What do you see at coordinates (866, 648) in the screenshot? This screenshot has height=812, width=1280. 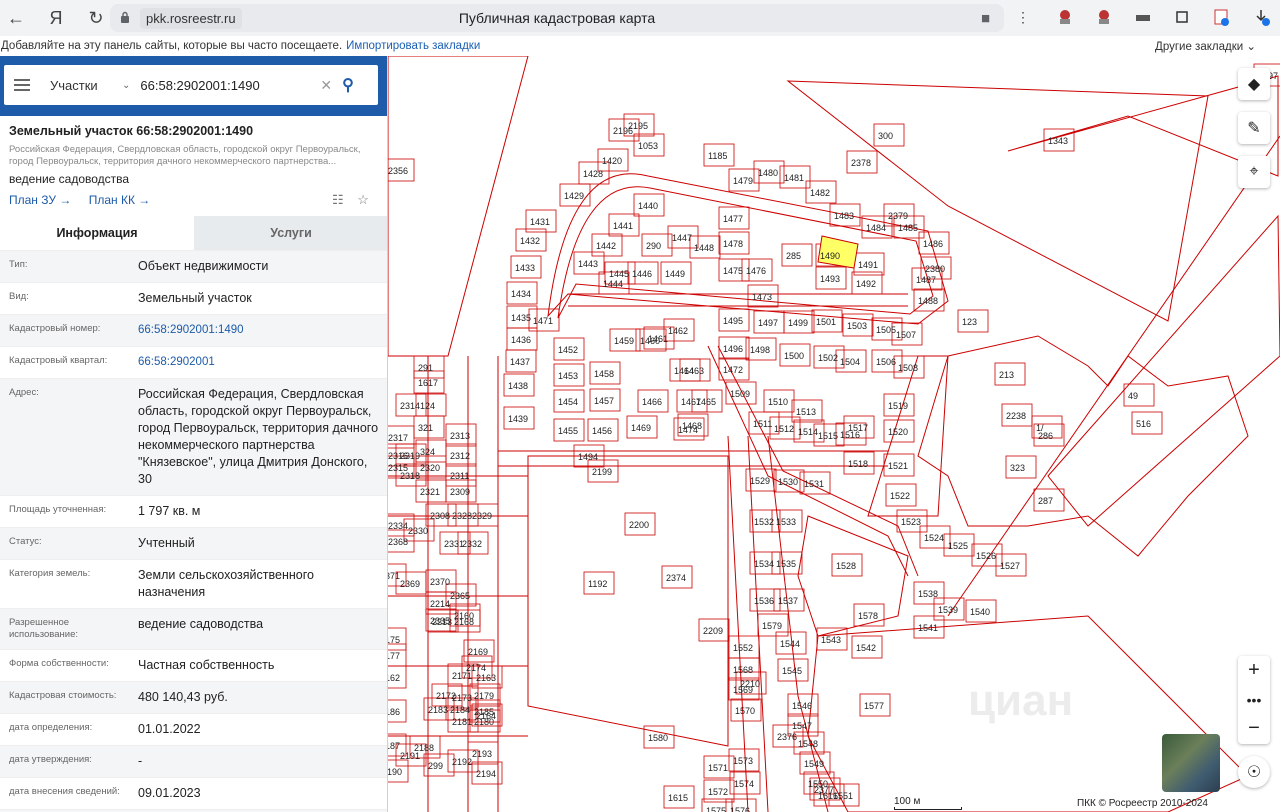 I see `parcel-label: 1542` at bounding box center [866, 648].